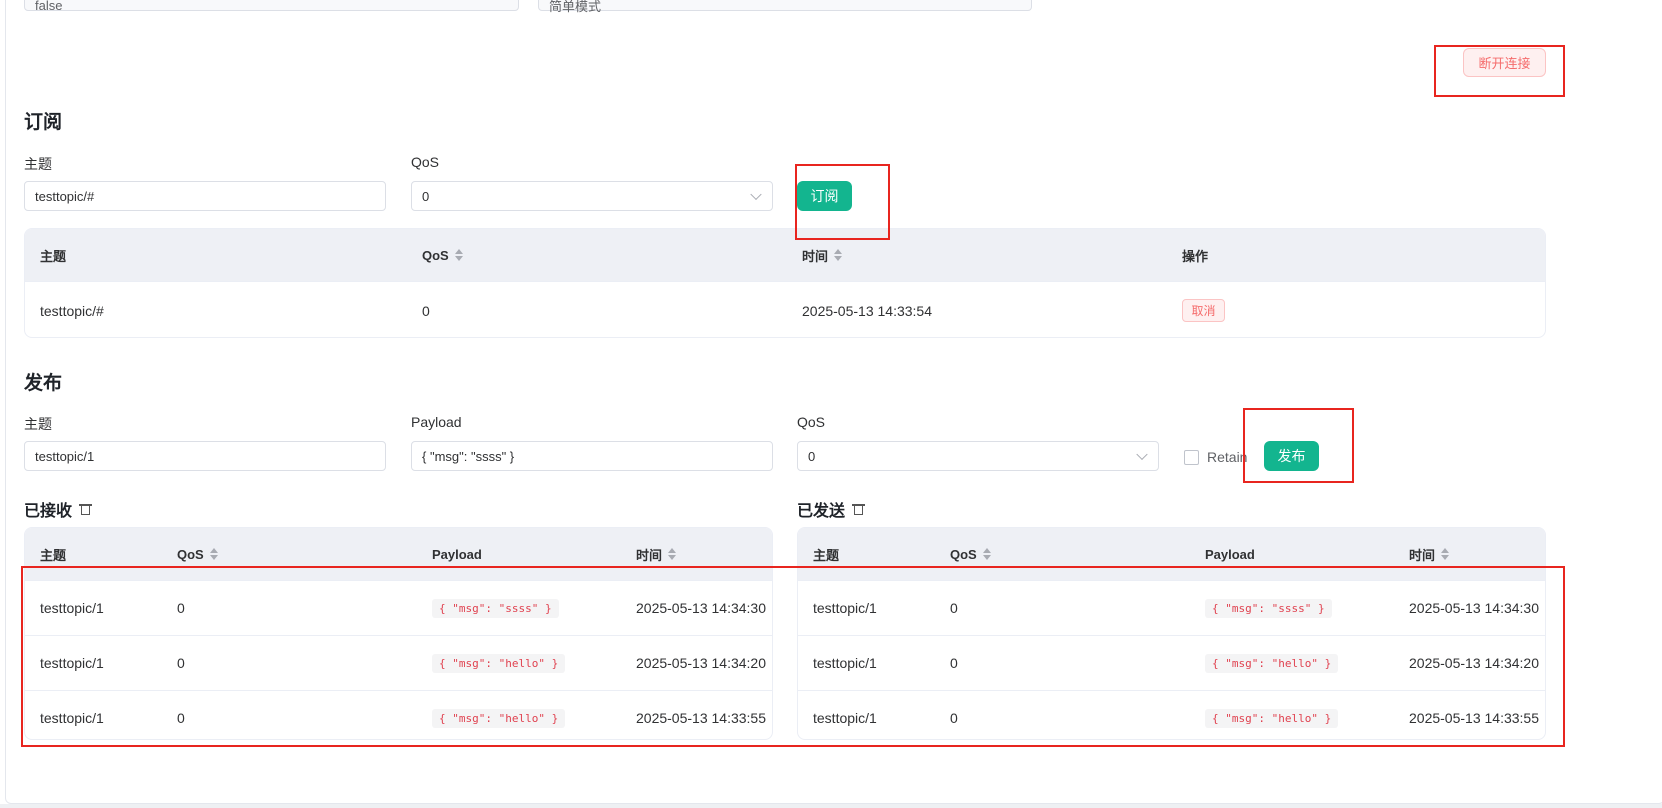  What do you see at coordinates (205, 456) in the screenshot?
I see `publish-topic-input: testtopic/1` at bounding box center [205, 456].